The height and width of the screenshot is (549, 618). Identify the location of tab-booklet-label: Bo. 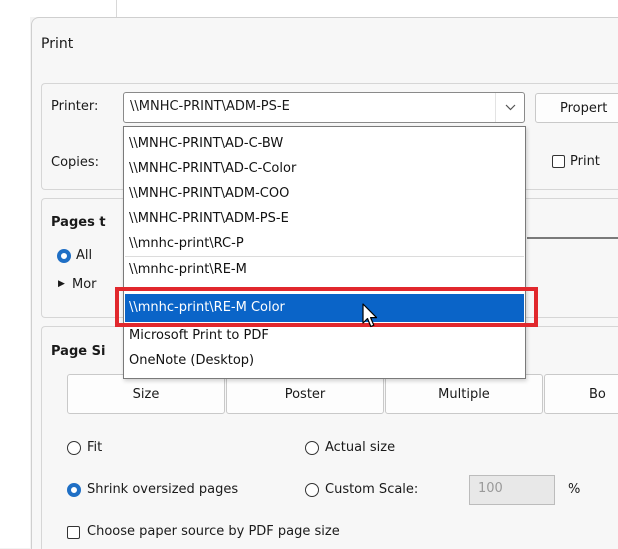
(597, 394).